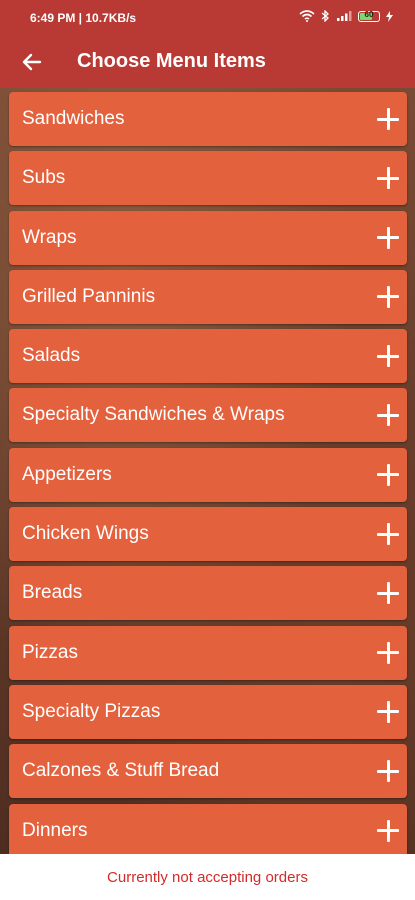 The width and height of the screenshot is (415, 900). What do you see at coordinates (91, 711) in the screenshot?
I see `menu-item-label: Specialty Pizzas` at bounding box center [91, 711].